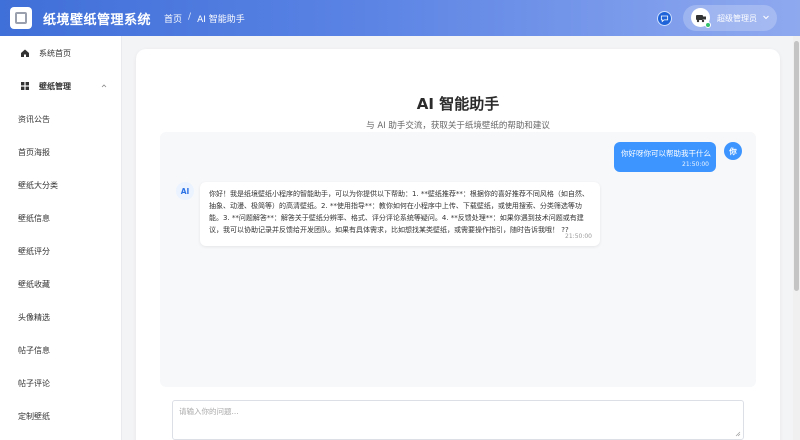 The image size is (800, 440). I want to click on resize-handle-icon, so click(738, 434).